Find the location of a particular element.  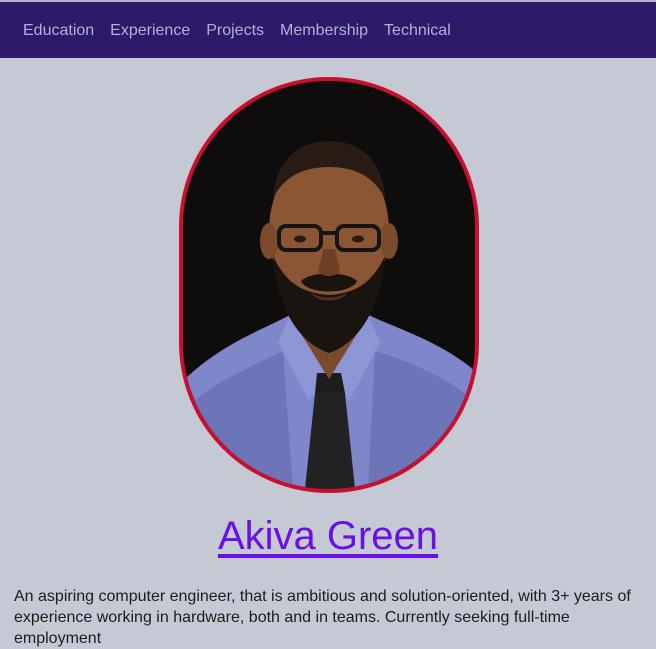

profile-name-heading: Akiva Green is located at coordinates (328, 536).